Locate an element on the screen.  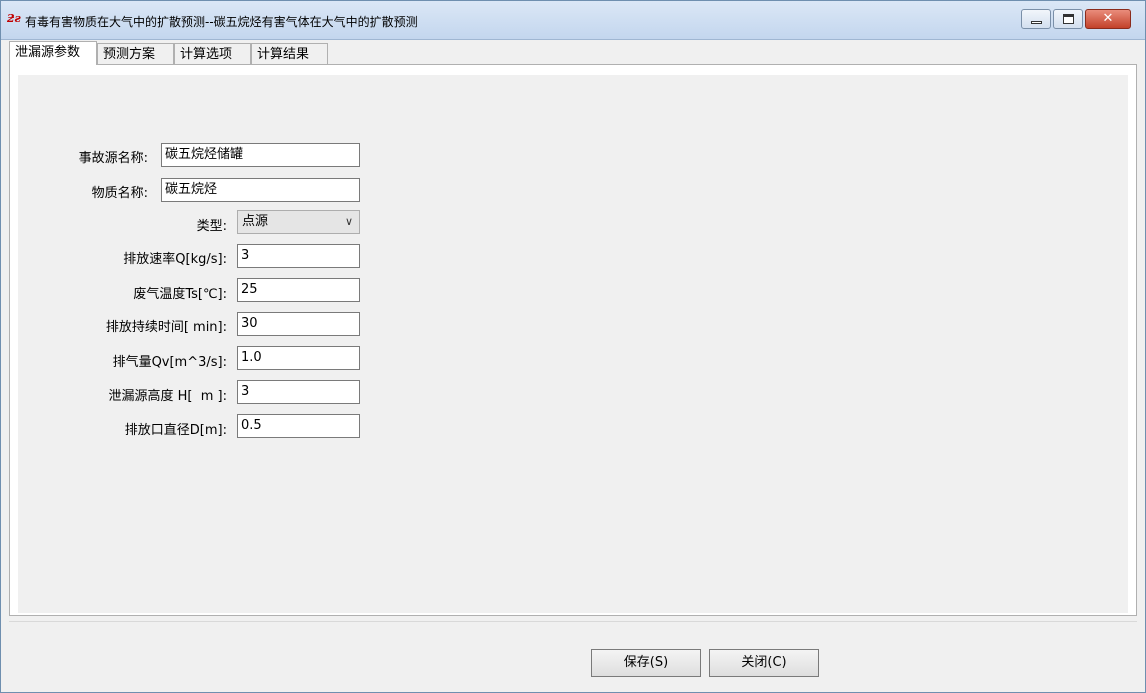
accident-source-name-input: 碳五烷烃储罐 is located at coordinates (260, 155).